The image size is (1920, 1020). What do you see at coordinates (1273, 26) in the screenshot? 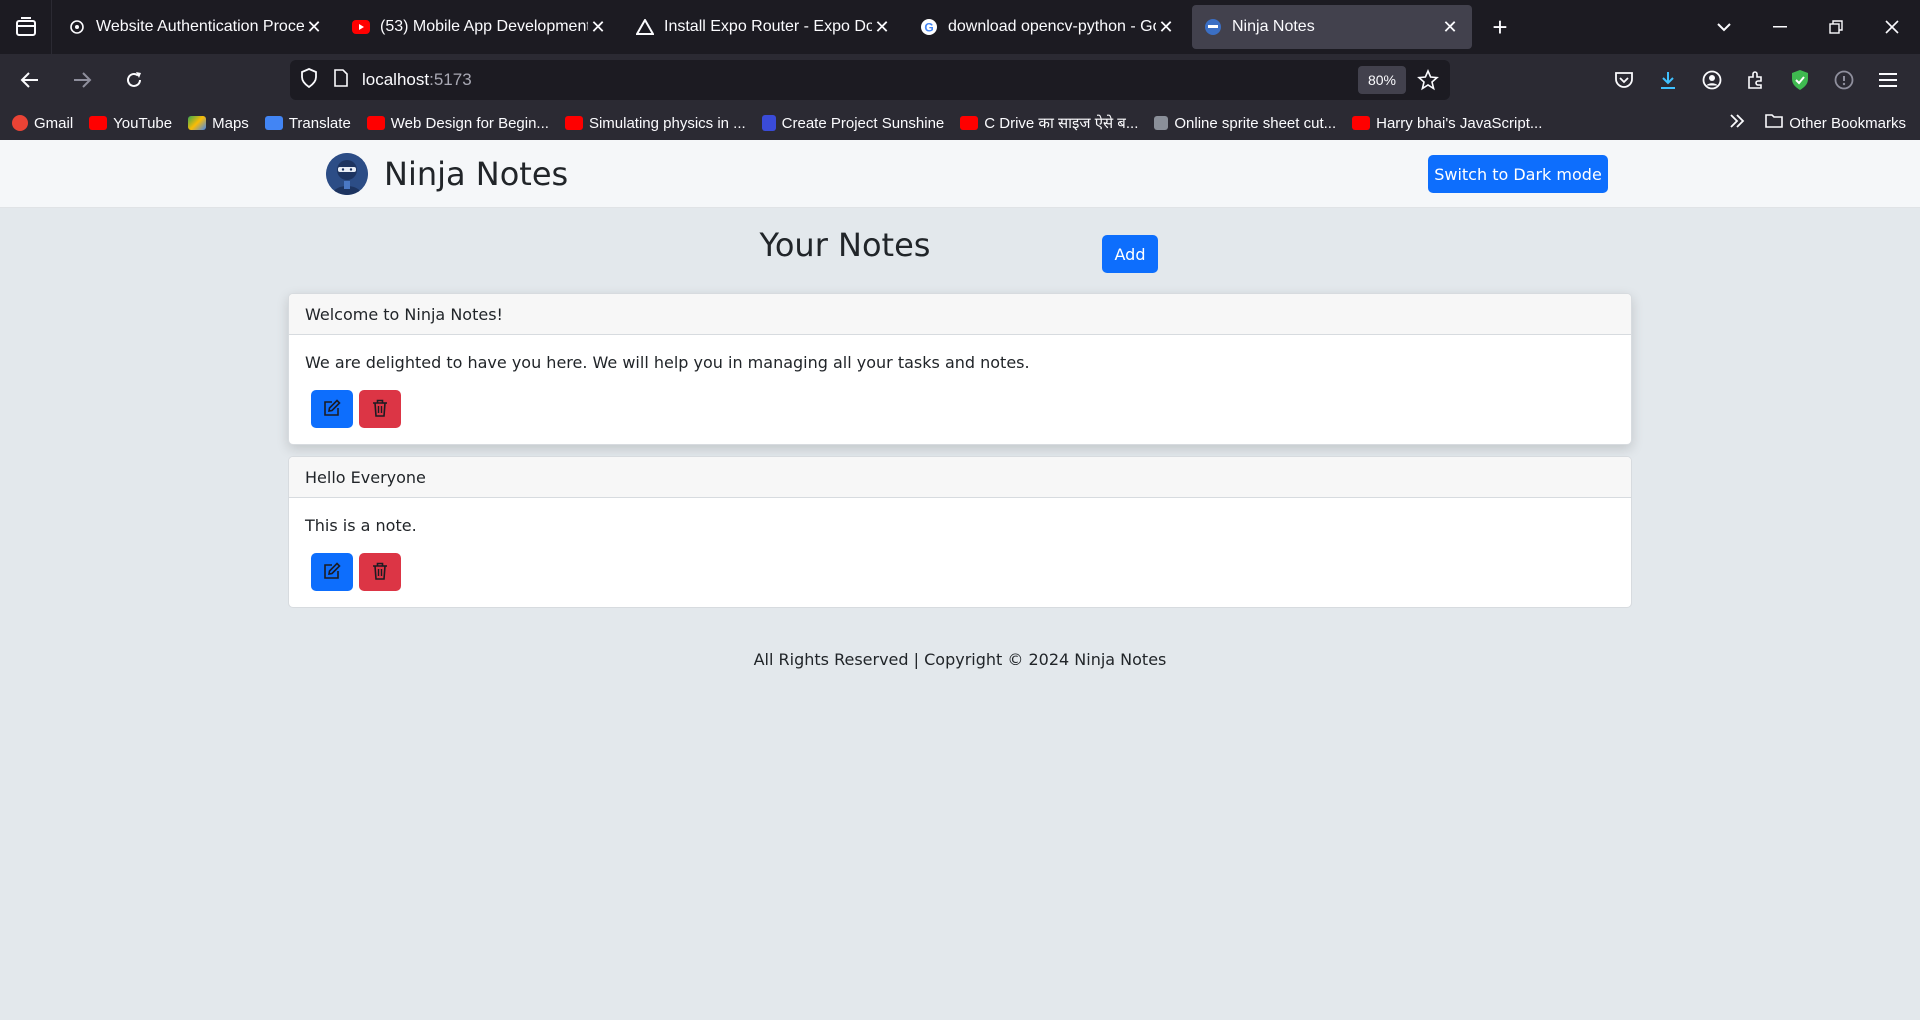
I see `tab-title: Ninja Notes` at bounding box center [1273, 26].